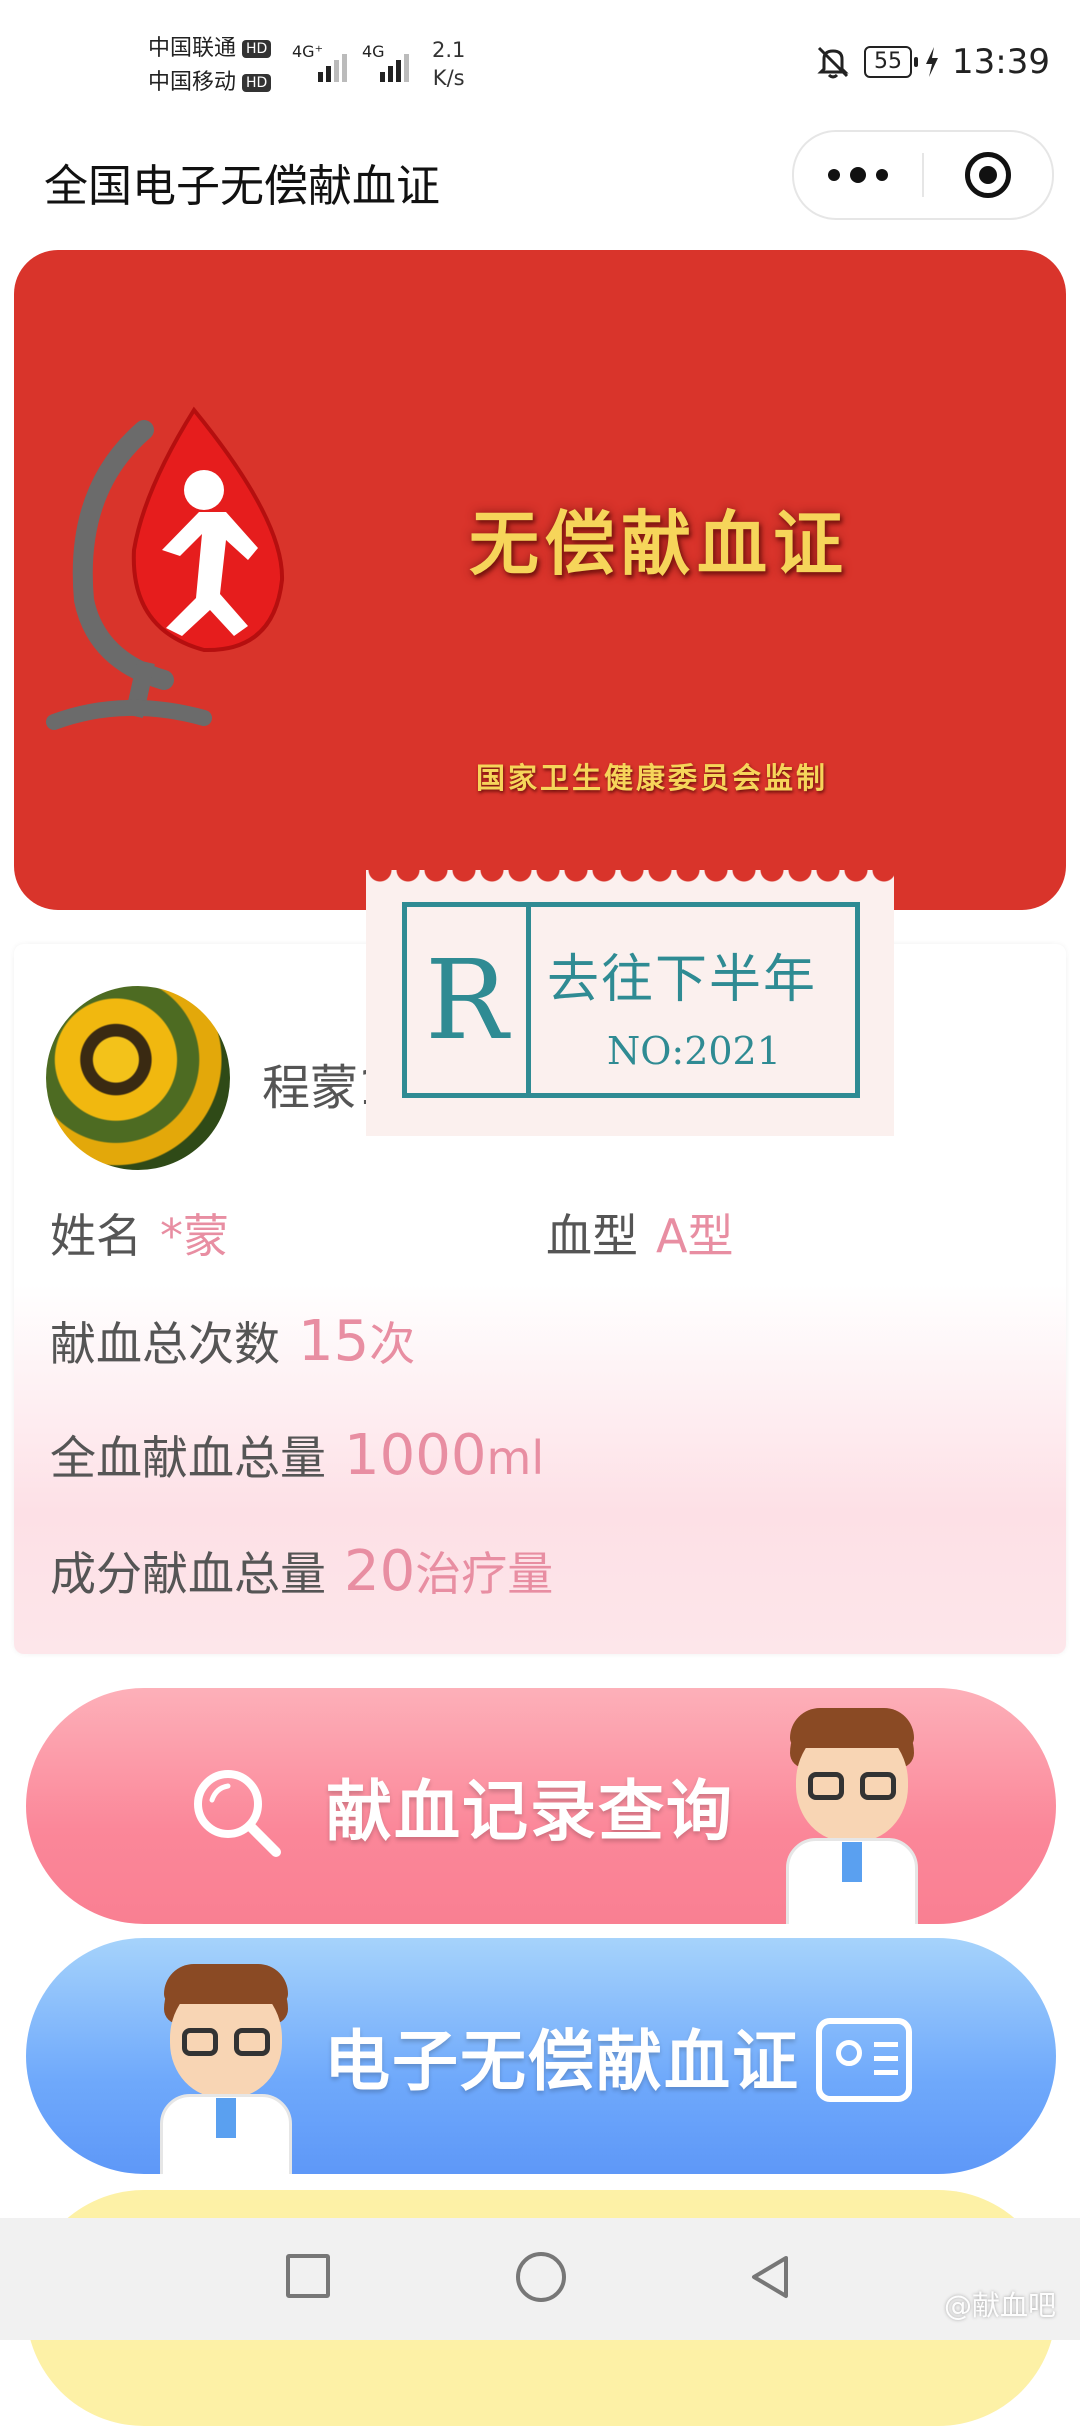 The width and height of the screenshot is (1080, 2426). Describe the element at coordinates (530, 1811) in the screenshot. I see `records-query-label: 献血记录查询` at that location.